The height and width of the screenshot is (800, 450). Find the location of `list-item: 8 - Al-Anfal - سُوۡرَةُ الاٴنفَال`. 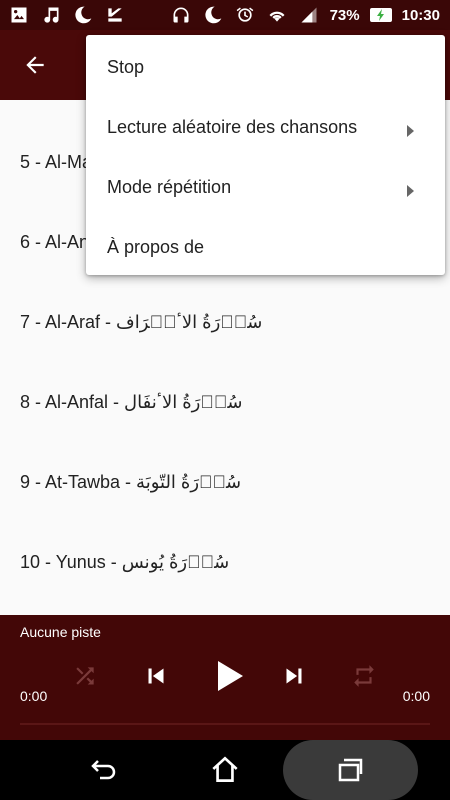

list-item: 8 - Al-Anfal - سُوۡرَةُ الاٴنفَال is located at coordinates (225, 402).